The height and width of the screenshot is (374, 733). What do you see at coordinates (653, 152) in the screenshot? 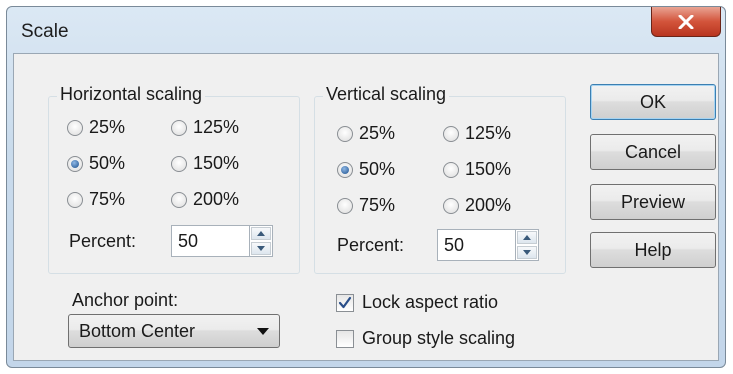
I see `cancel-button: Cancel` at bounding box center [653, 152].